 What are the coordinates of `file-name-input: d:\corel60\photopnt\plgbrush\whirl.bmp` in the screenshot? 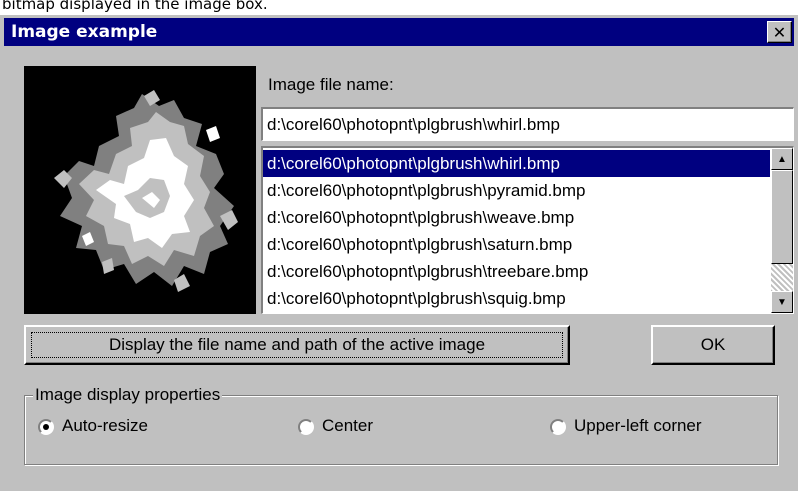 It's located at (527, 124).